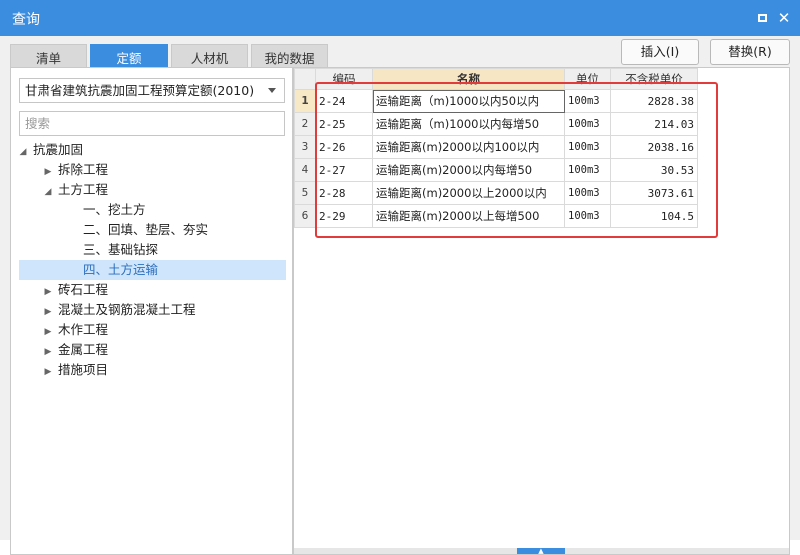  I want to click on cell-name: 运输距离(m)2000以上每增500, so click(468, 216).